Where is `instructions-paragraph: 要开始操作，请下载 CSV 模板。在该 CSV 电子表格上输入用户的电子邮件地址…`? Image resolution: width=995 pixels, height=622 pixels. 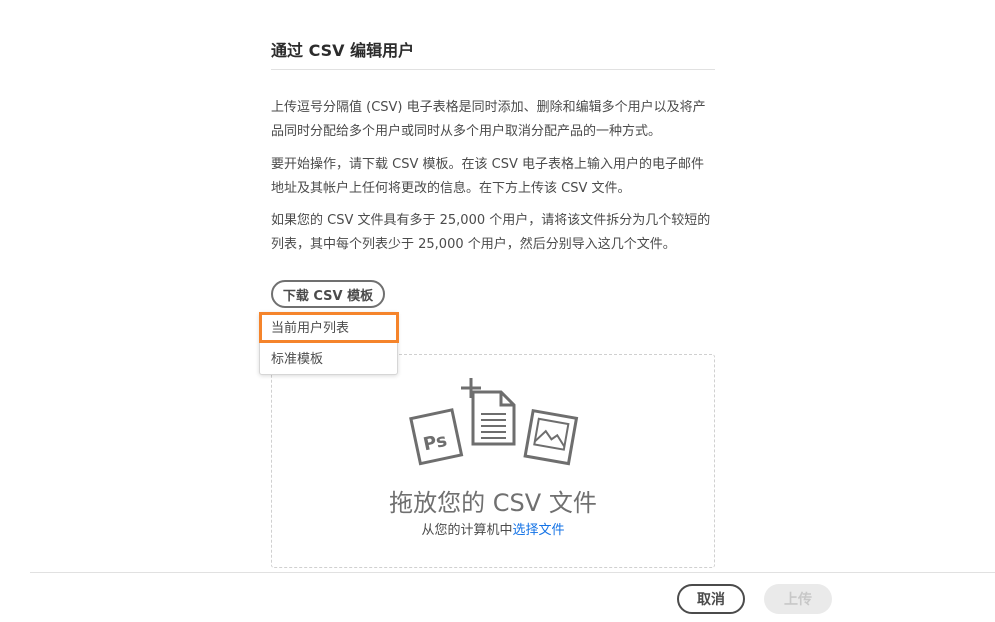 instructions-paragraph: 要开始操作，请下载 CSV 模板。在该 CSV 电子表格上输入用户的电子邮件地址… is located at coordinates (487, 176).